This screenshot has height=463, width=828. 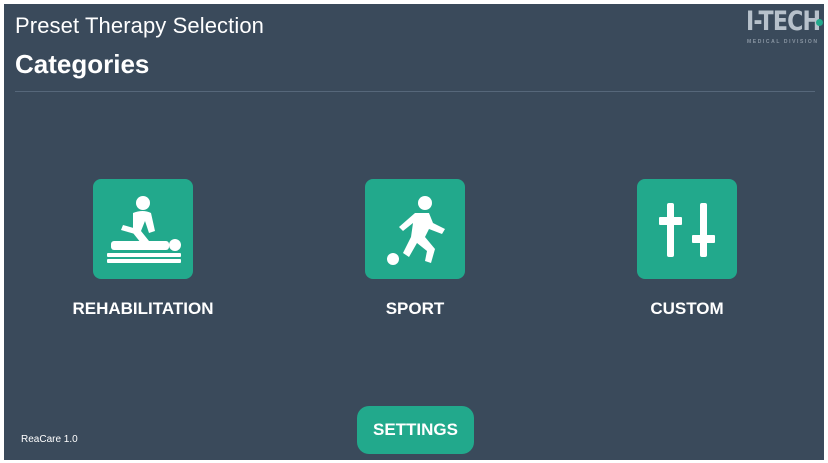 What do you see at coordinates (819, 22) in the screenshot?
I see `logo-dot-icon` at bounding box center [819, 22].